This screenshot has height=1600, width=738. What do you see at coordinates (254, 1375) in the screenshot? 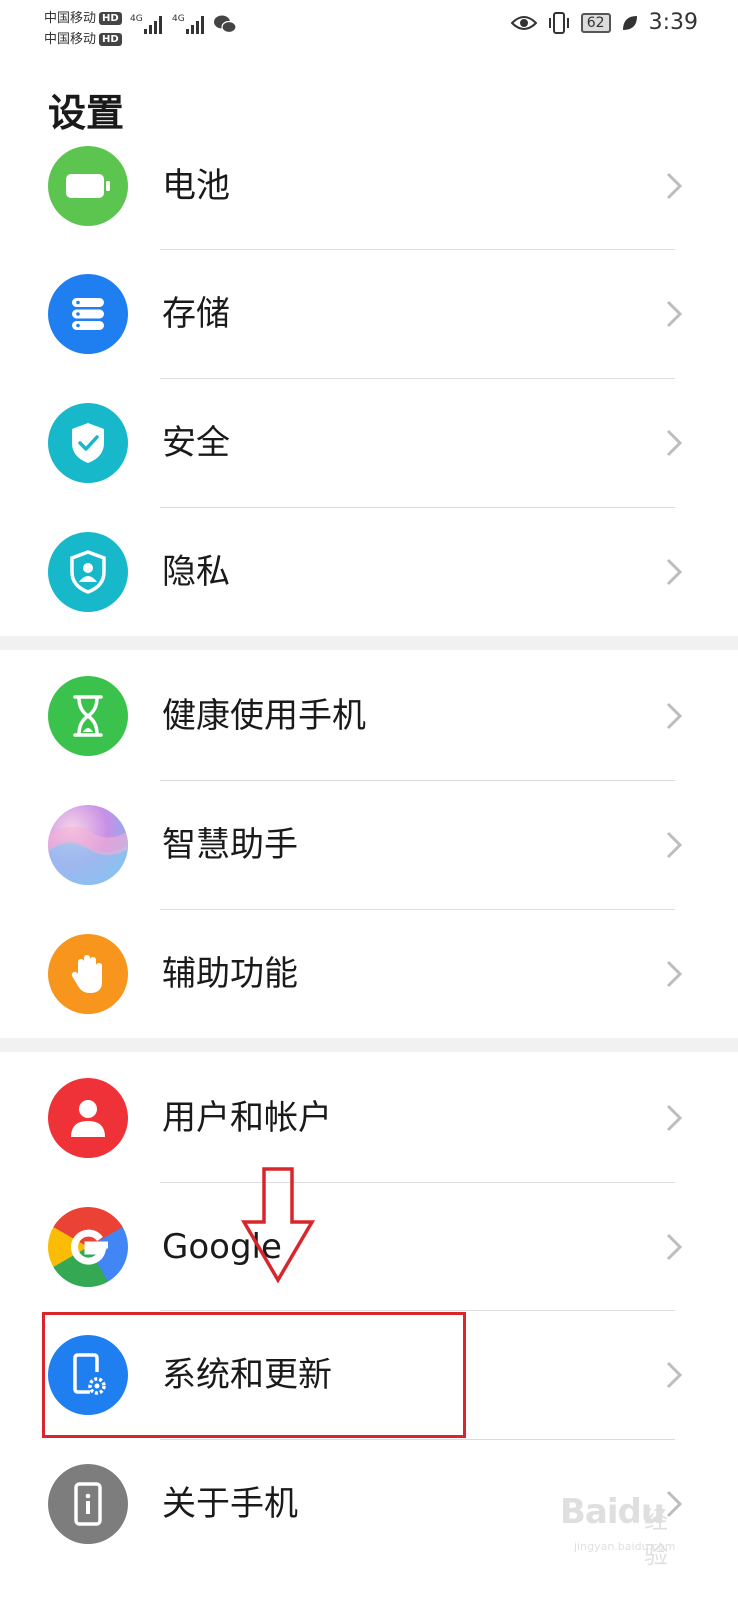
I see `annotation-highlight-box` at bounding box center [254, 1375].